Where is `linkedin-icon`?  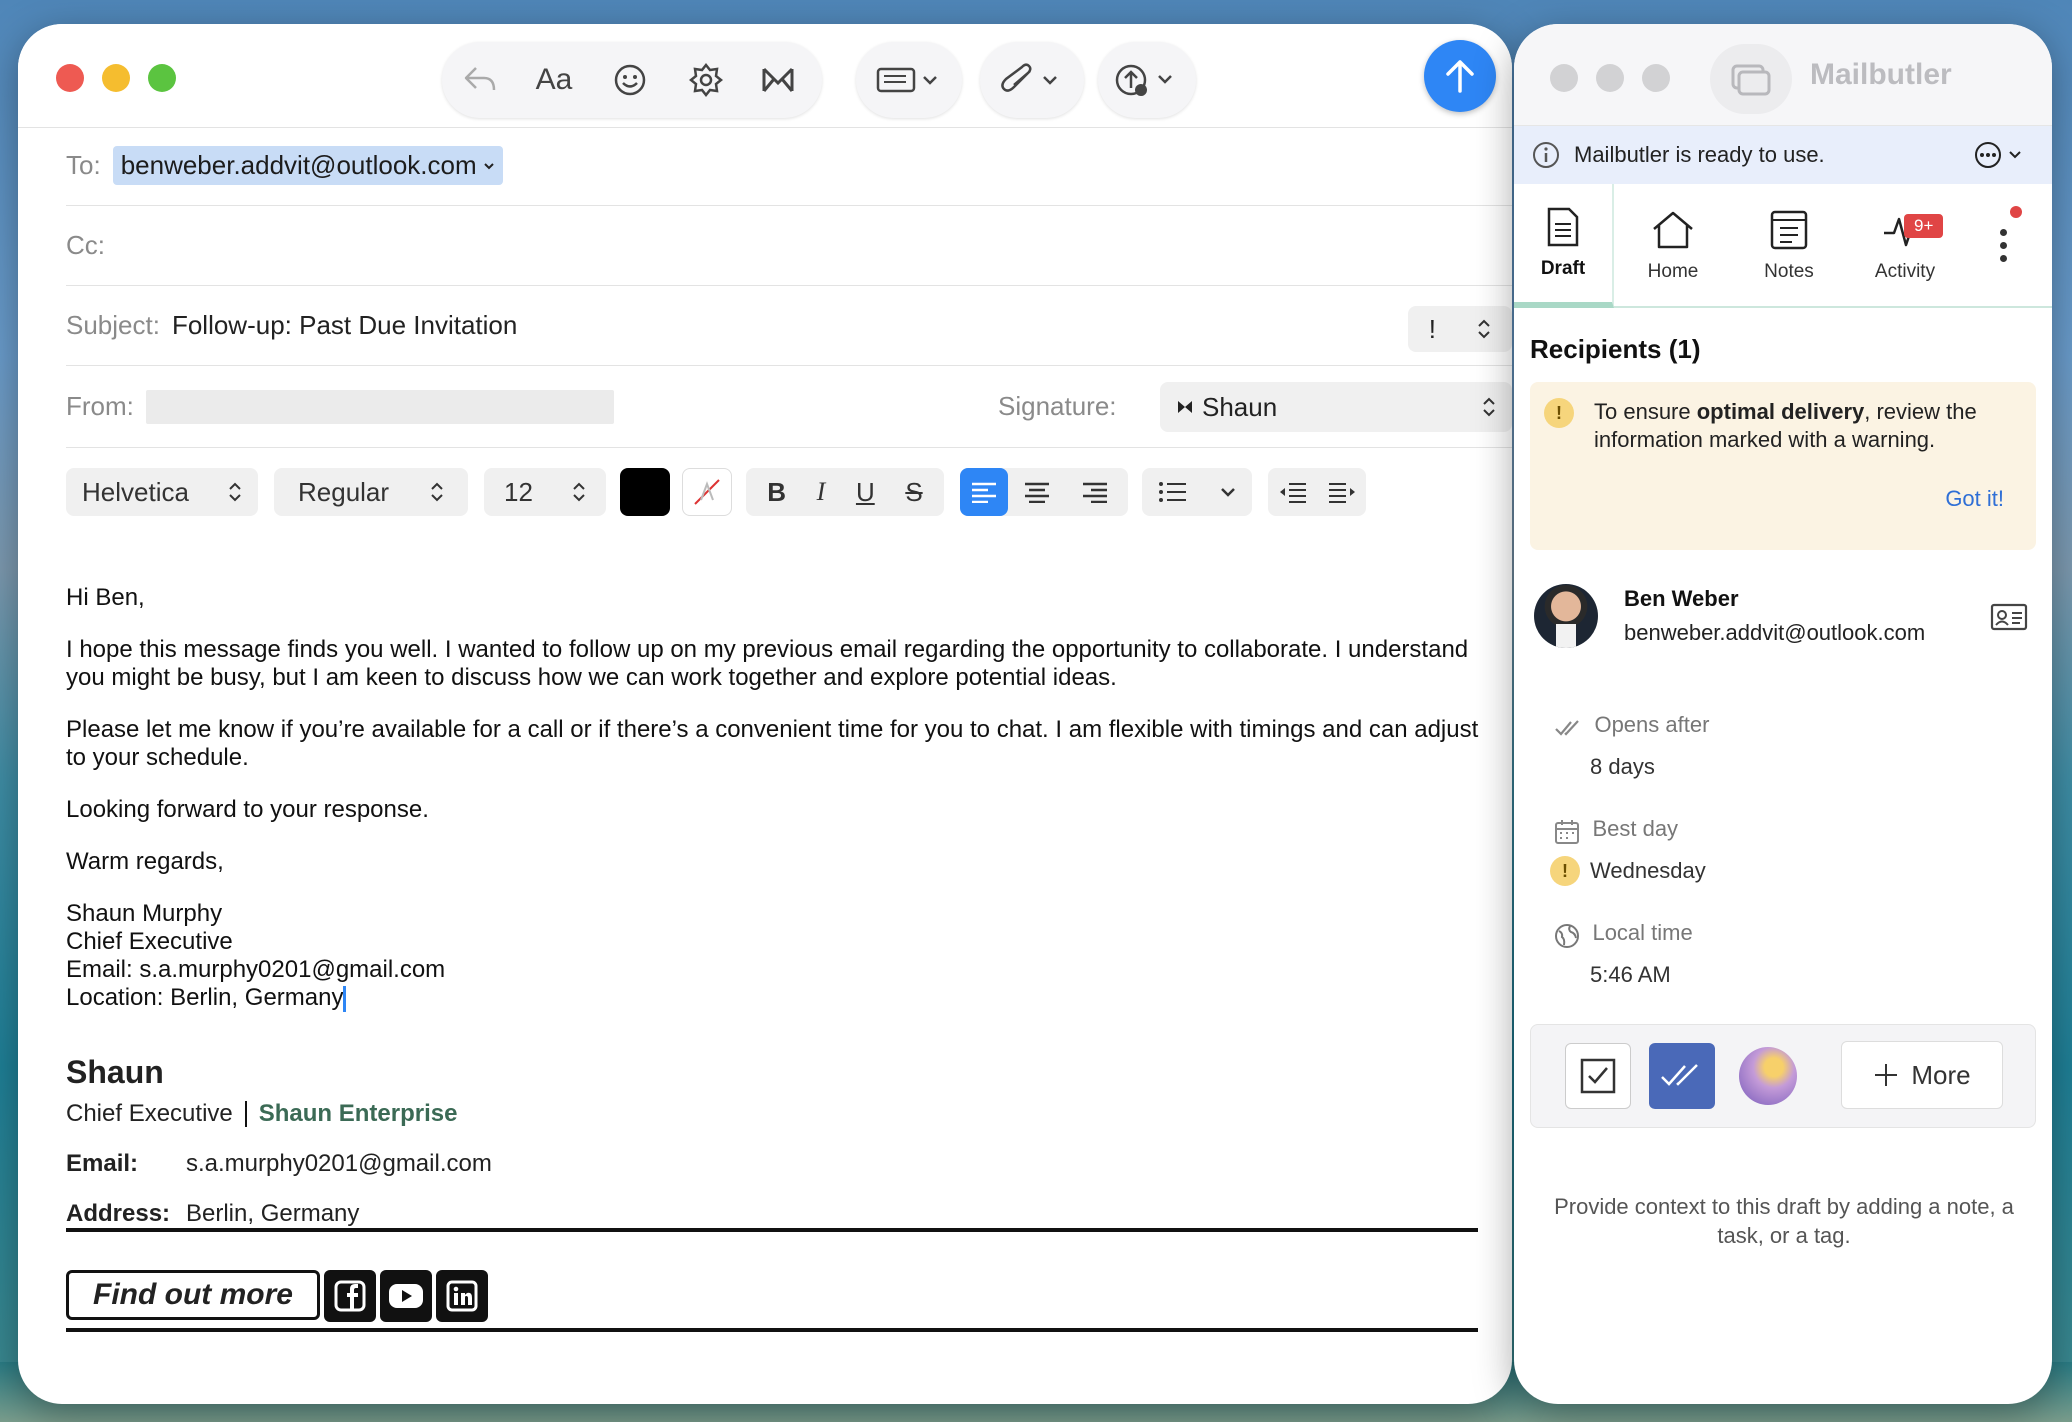
linkedin-icon is located at coordinates (462, 1296).